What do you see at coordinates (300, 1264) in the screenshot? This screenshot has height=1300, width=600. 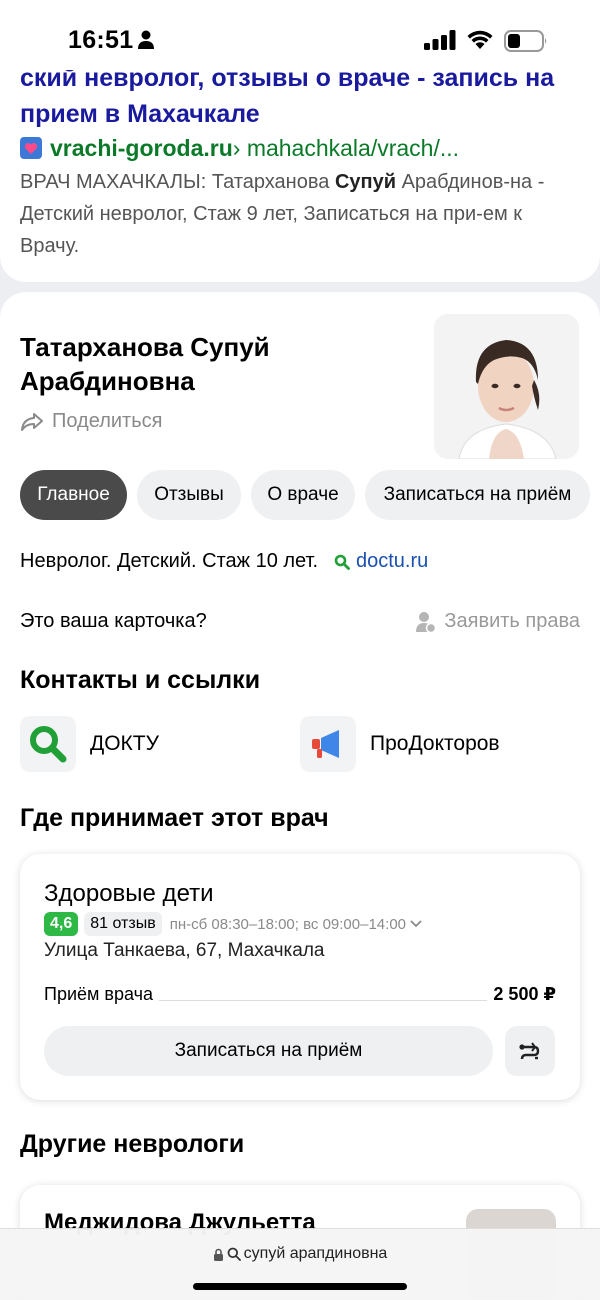 I see `browser-address-bar: супуй арапдиновна` at bounding box center [300, 1264].